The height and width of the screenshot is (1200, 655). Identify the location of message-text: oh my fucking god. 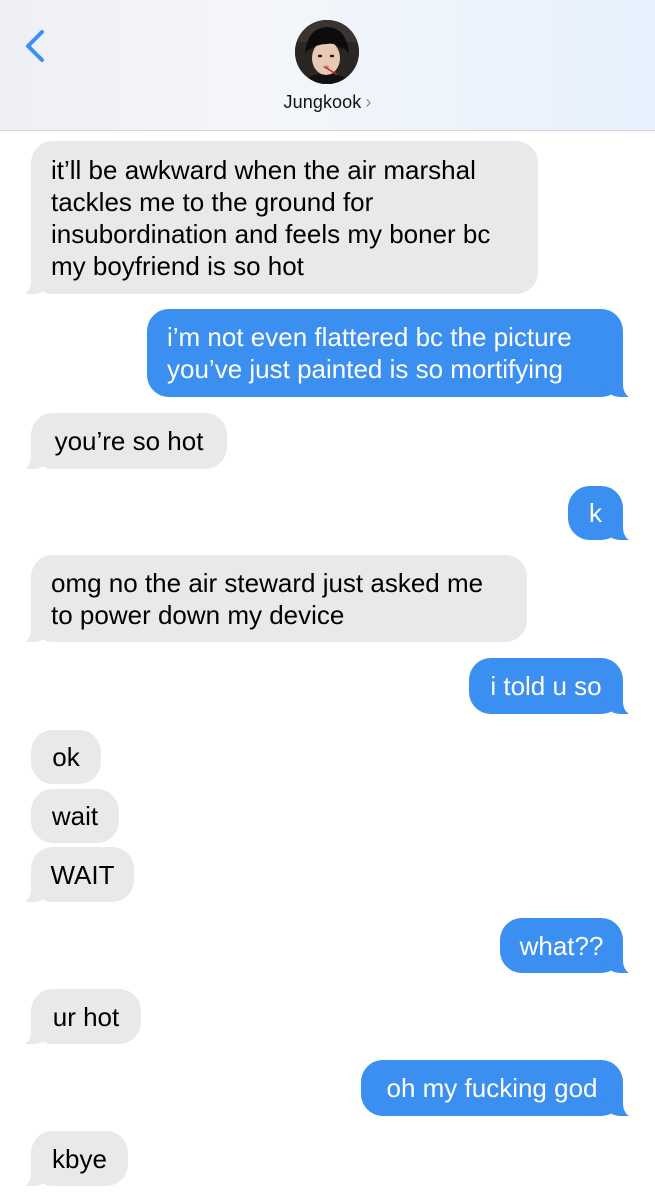
(492, 1088).